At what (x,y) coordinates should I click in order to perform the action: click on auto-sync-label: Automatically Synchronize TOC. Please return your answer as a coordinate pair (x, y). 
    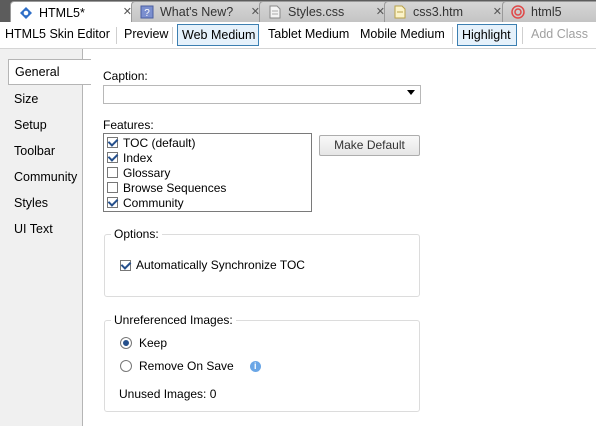
    Looking at the image, I should click on (220, 265).